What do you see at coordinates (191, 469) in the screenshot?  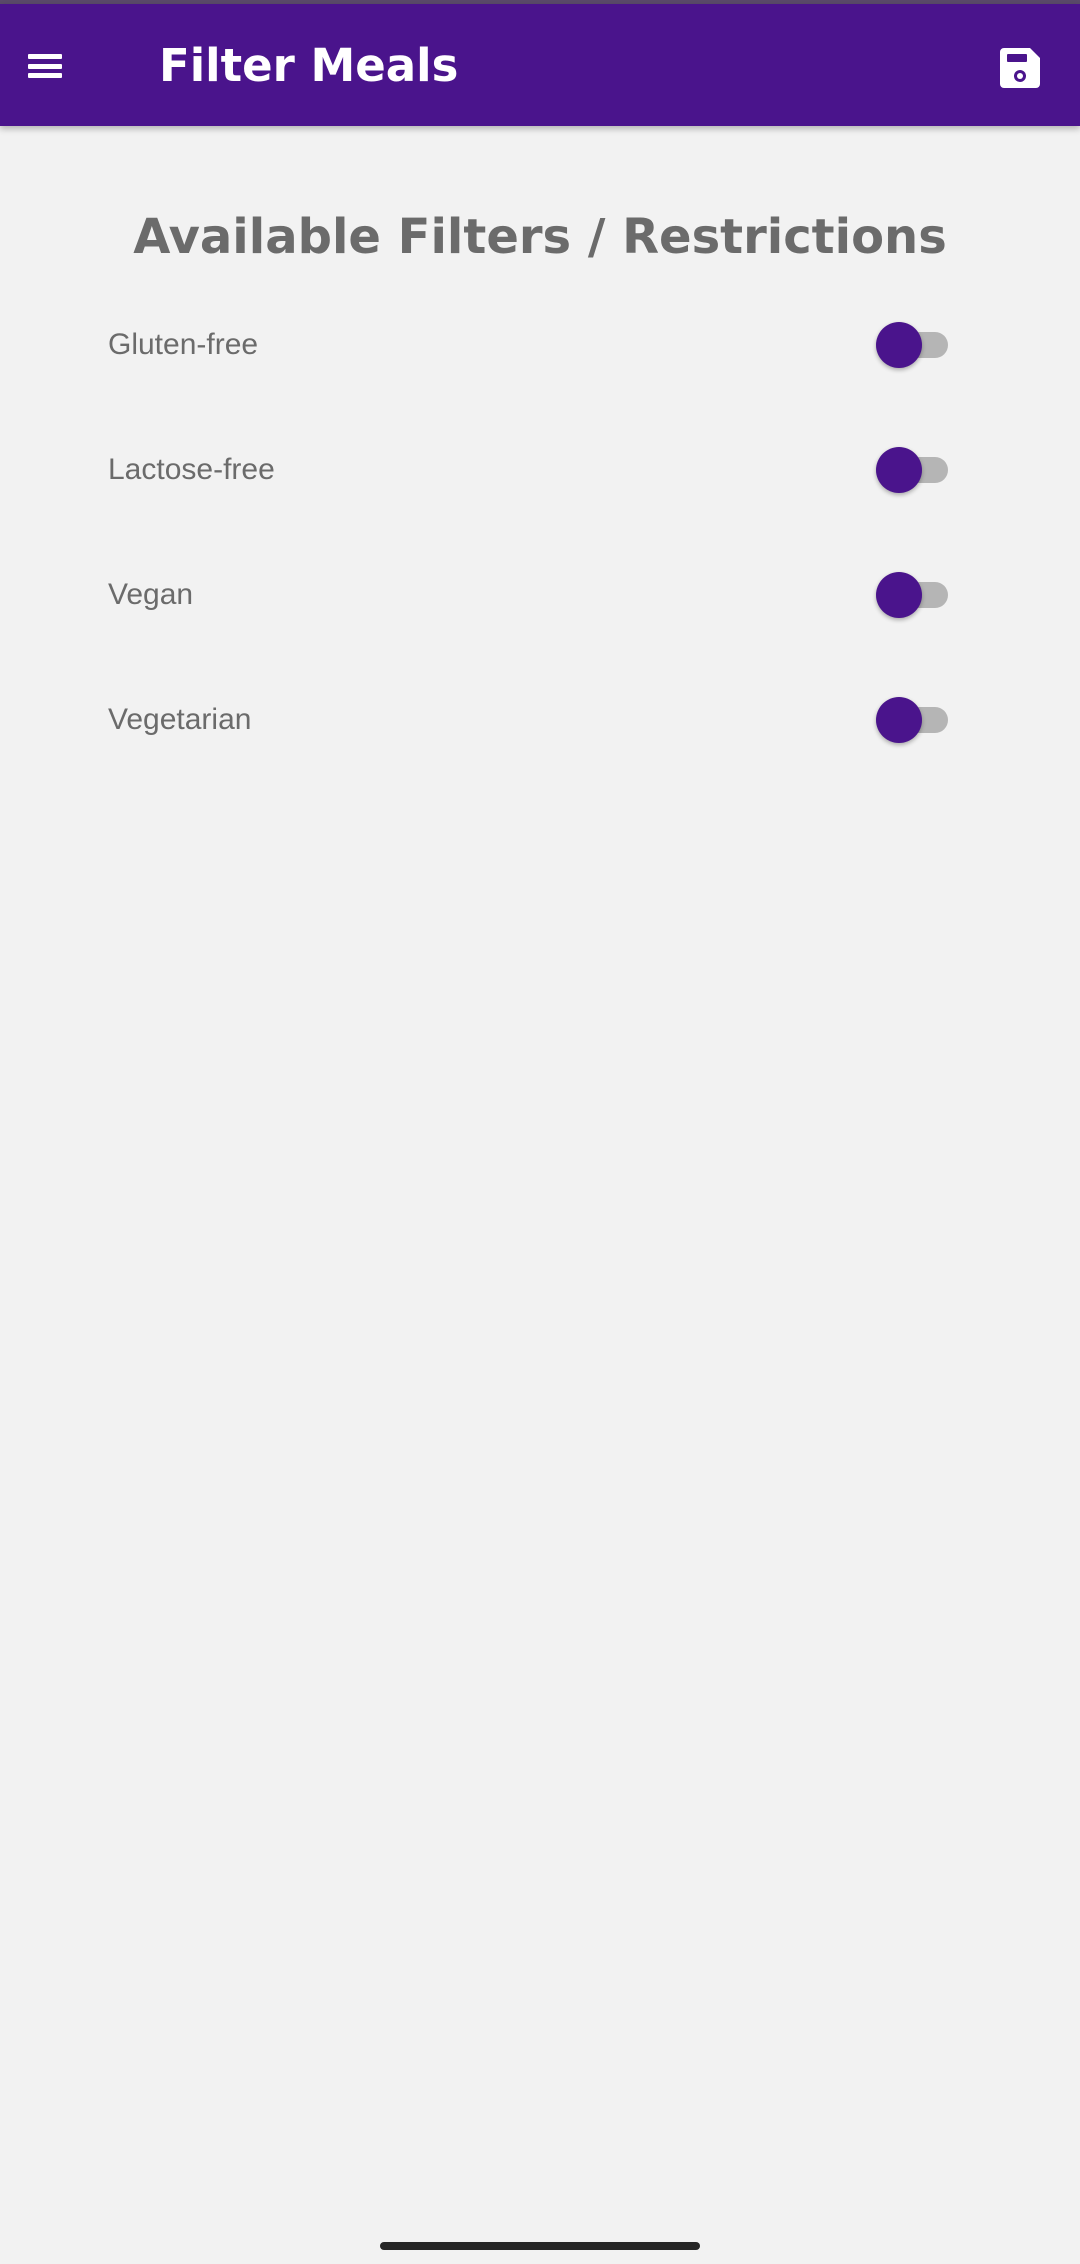 I see `filter-label: Lactose-free` at bounding box center [191, 469].